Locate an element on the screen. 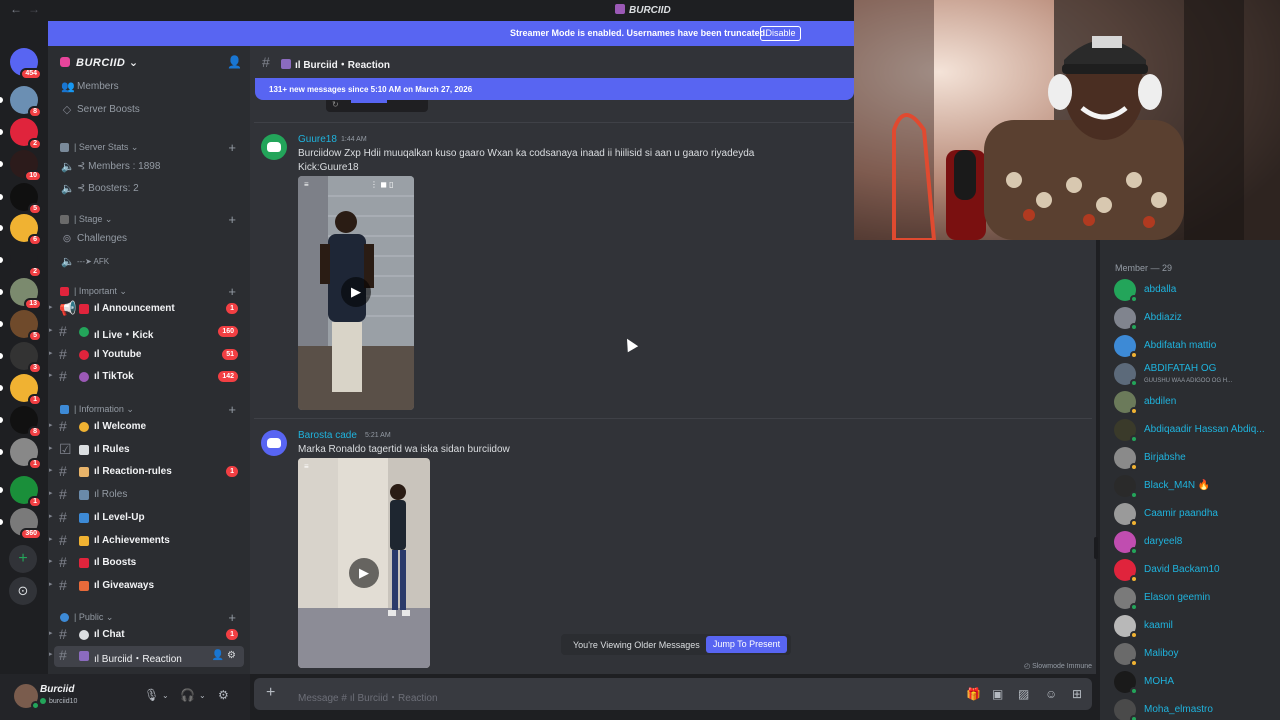 The image size is (1280, 720). member-item: MOHA is located at coordinates (1193, 682).